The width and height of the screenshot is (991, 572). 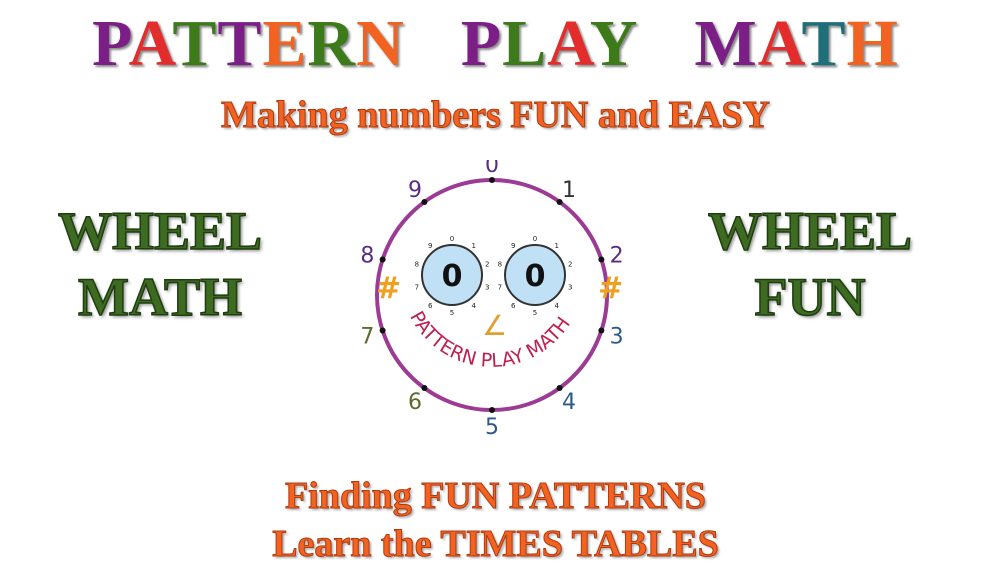 I want to click on title-letter: L, so click(x=525, y=43).